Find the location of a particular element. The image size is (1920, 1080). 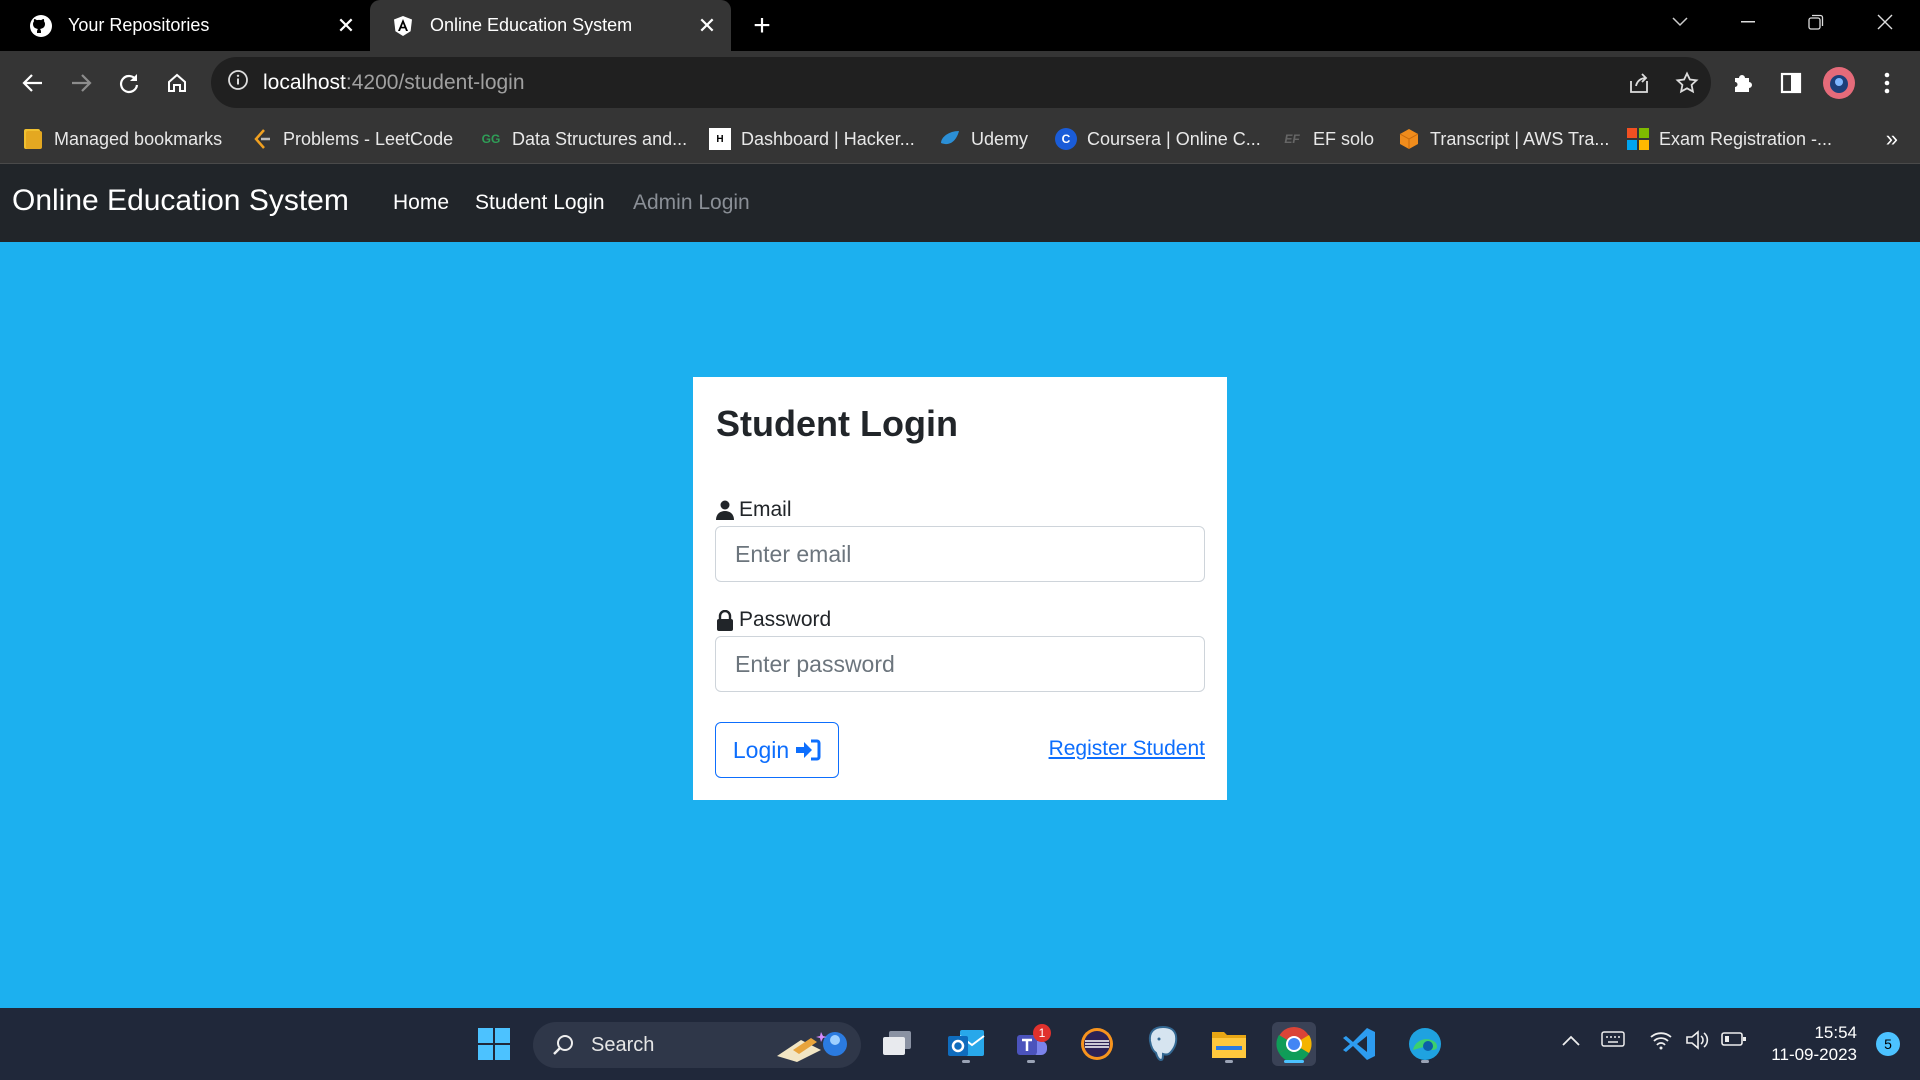

task-view-icon is located at coordinates (897, 1044).